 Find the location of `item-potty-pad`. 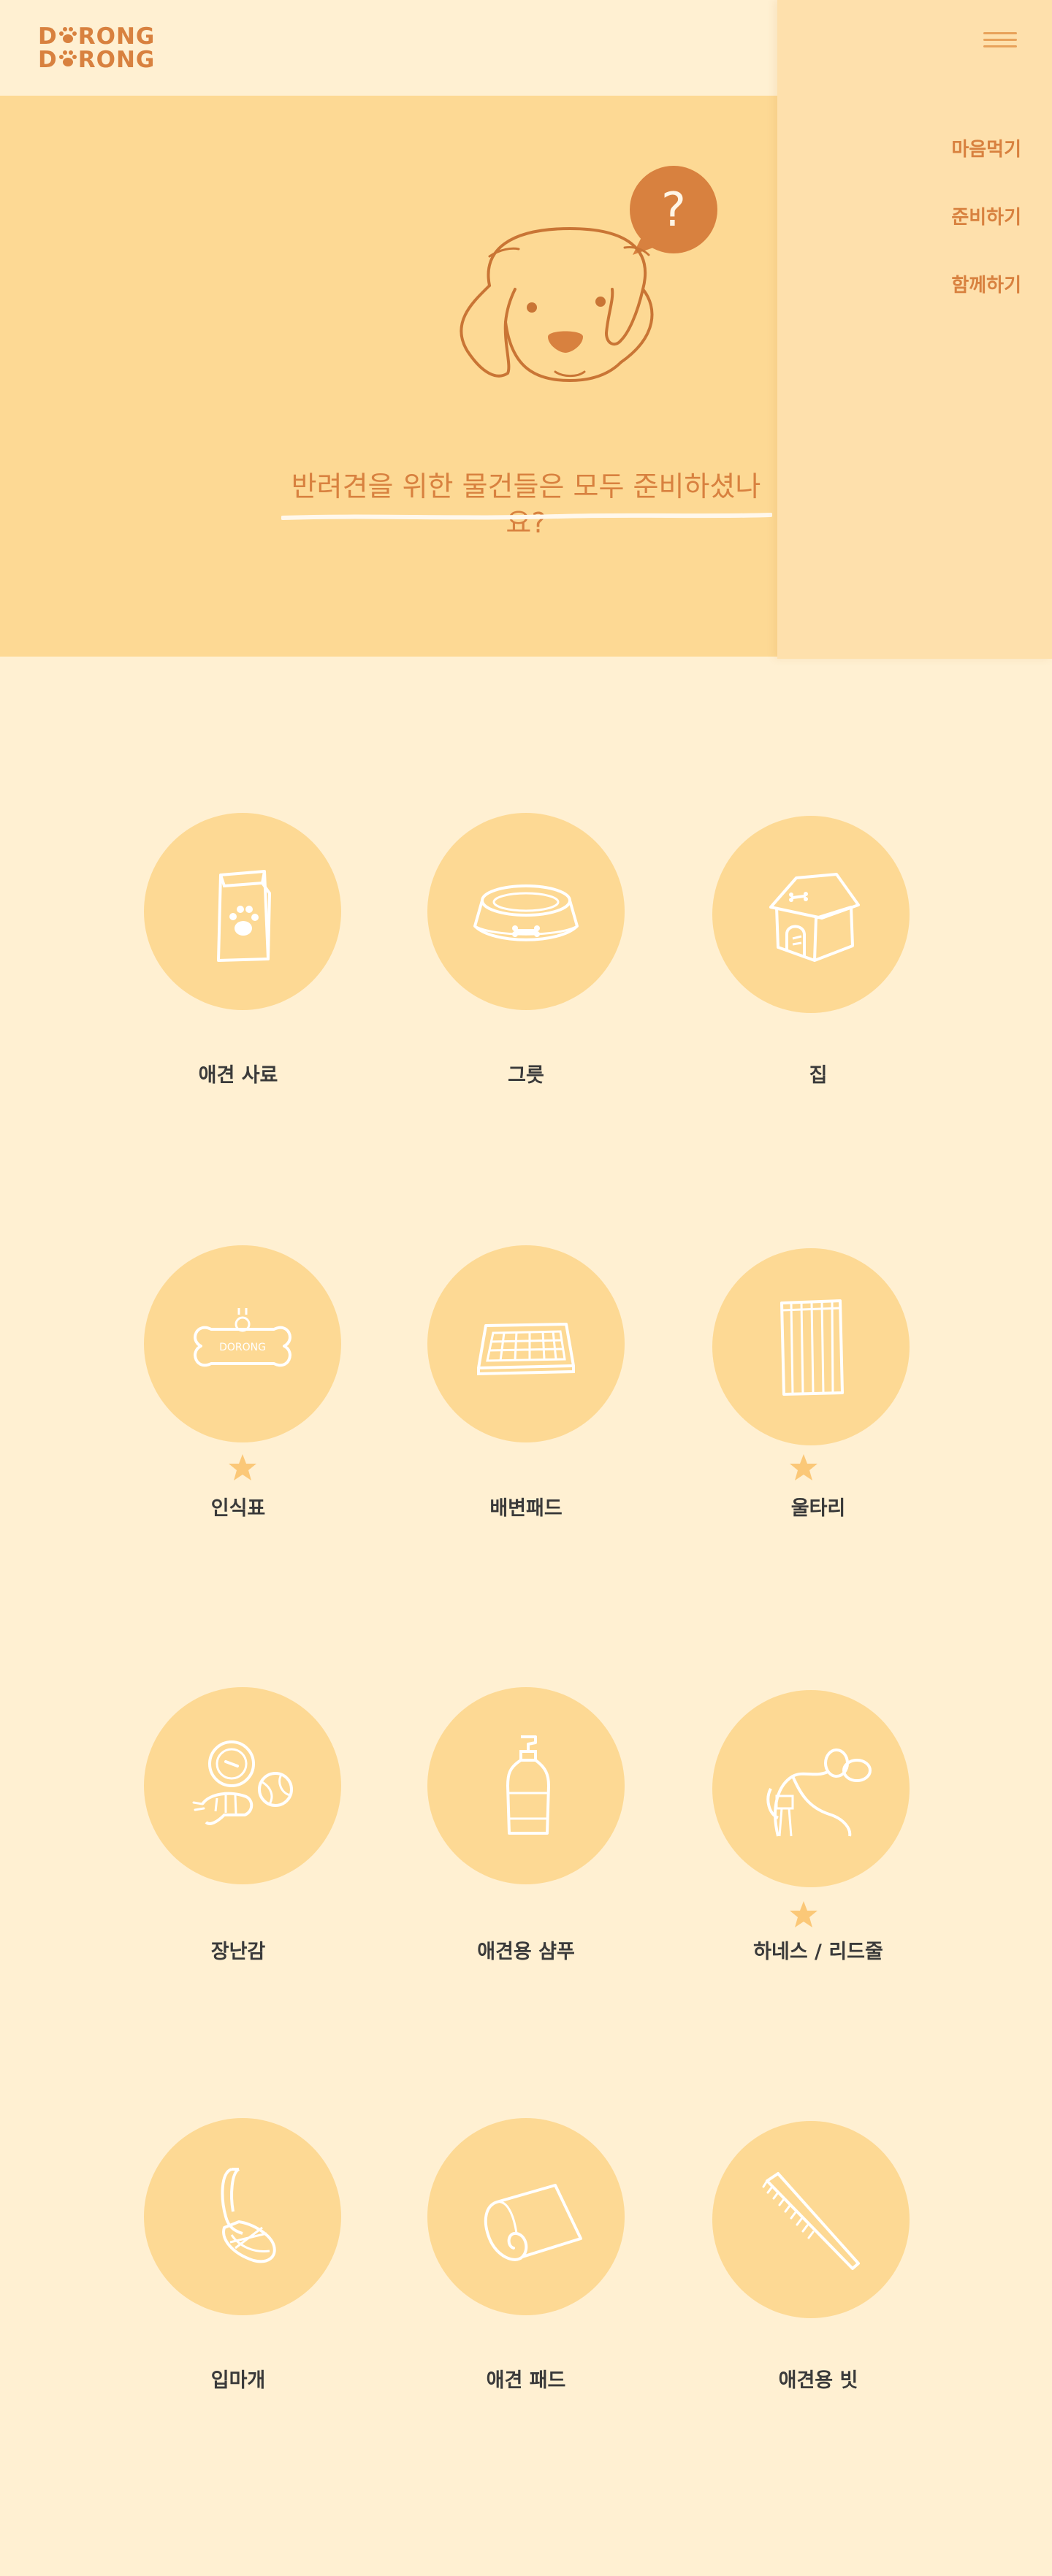

item-potty-pad is located at coordinates (526, 1343).